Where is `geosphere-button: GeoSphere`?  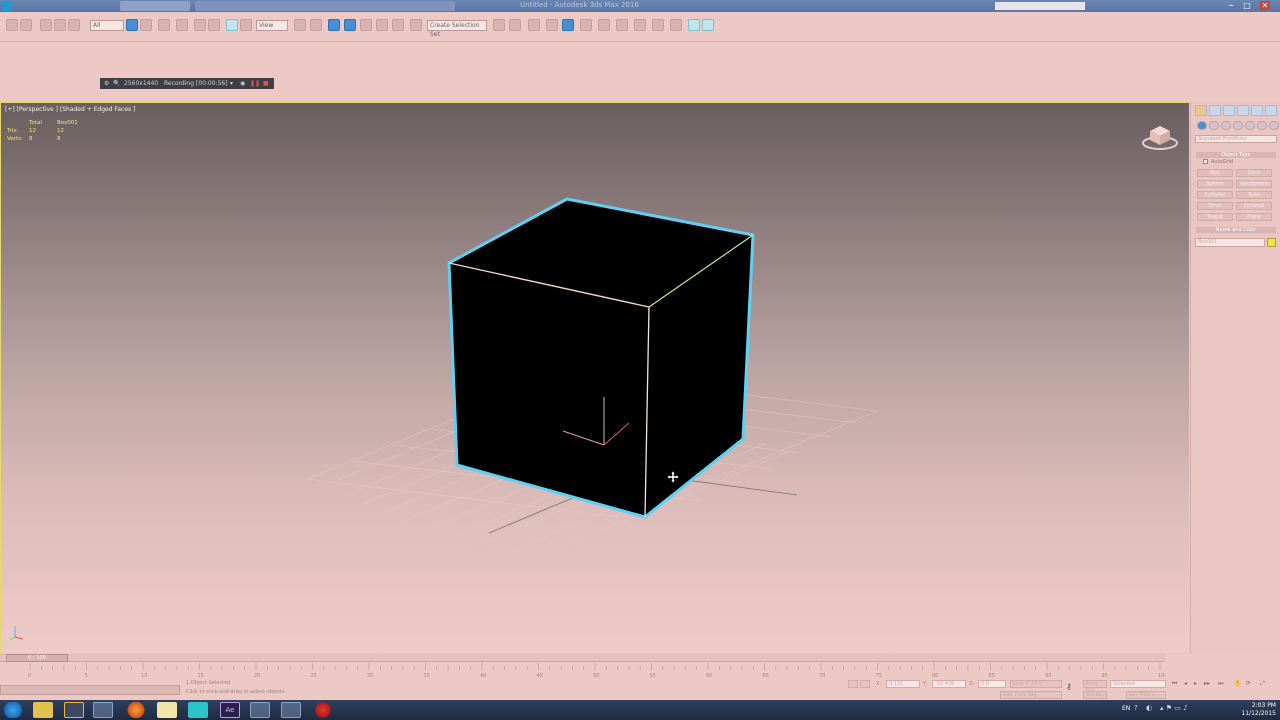
geosphere-button: GeoSphere is located at coordinates (1254, 184).